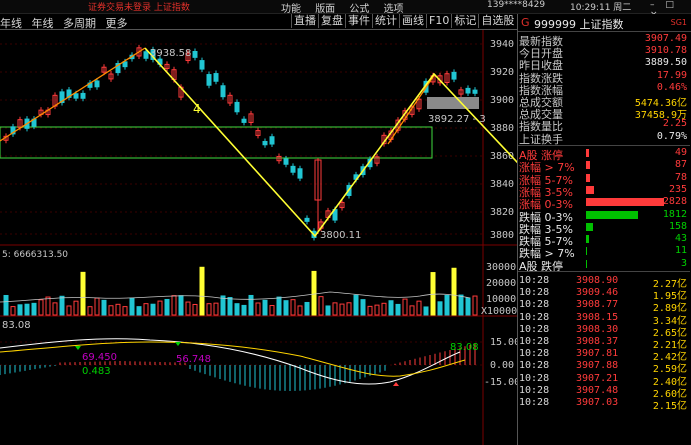 This screenshot has height=445, width=691. Describe the element at coordinates (604, 154) in the screenshot. I see `breadth-row: A股 涨停 49` at that location.